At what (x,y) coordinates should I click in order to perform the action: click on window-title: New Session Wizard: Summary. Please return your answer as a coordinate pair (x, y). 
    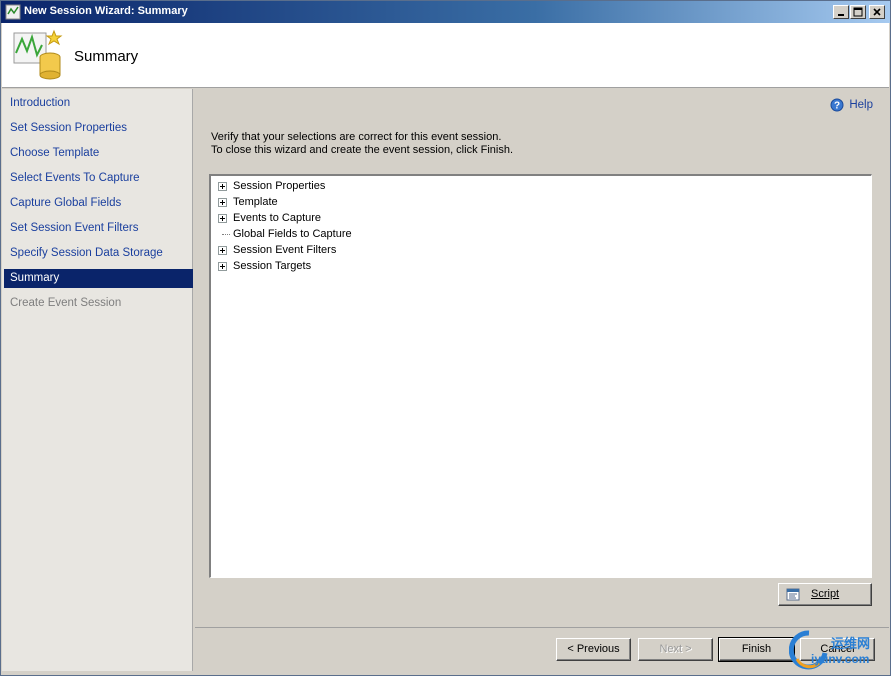
    Looking at the image, I should click on (106, 11).